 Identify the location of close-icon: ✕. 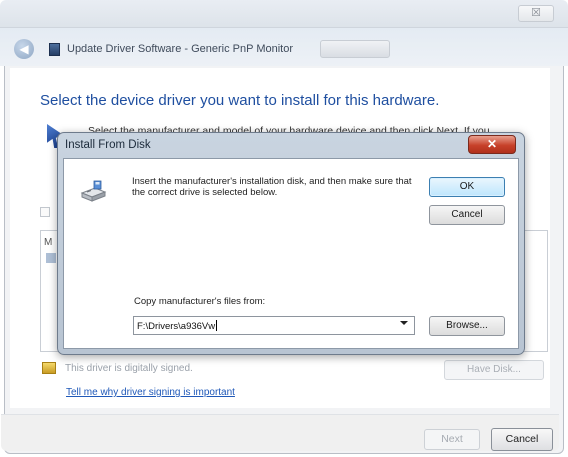
(492, 144).